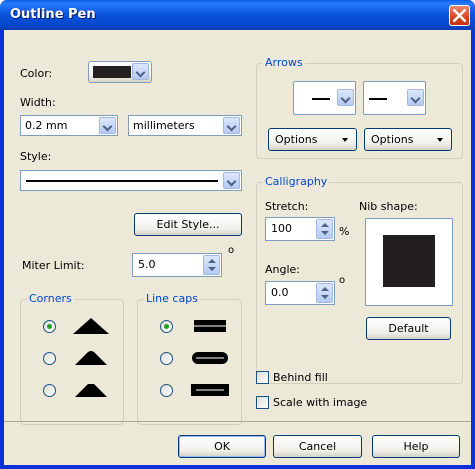 Image resolution: width=475 pixels, height=469 pixels. What do you see at coordinates (344, 231) in the screenshot?
I see `percent-symbol: %` at bounding box center [344, 231].